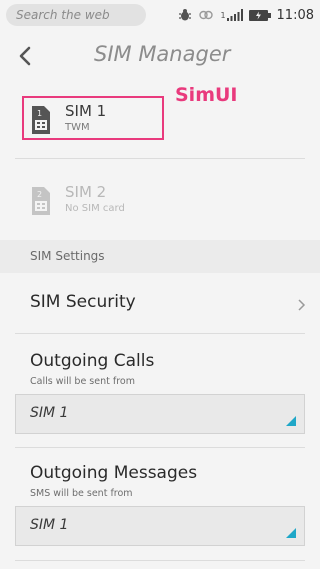 Image resolution: width=320 pixels, height=569 pixels. Describe the element at coordinates (93, 118) in the screenshot. I see `annotation-highlight-box` at that location.